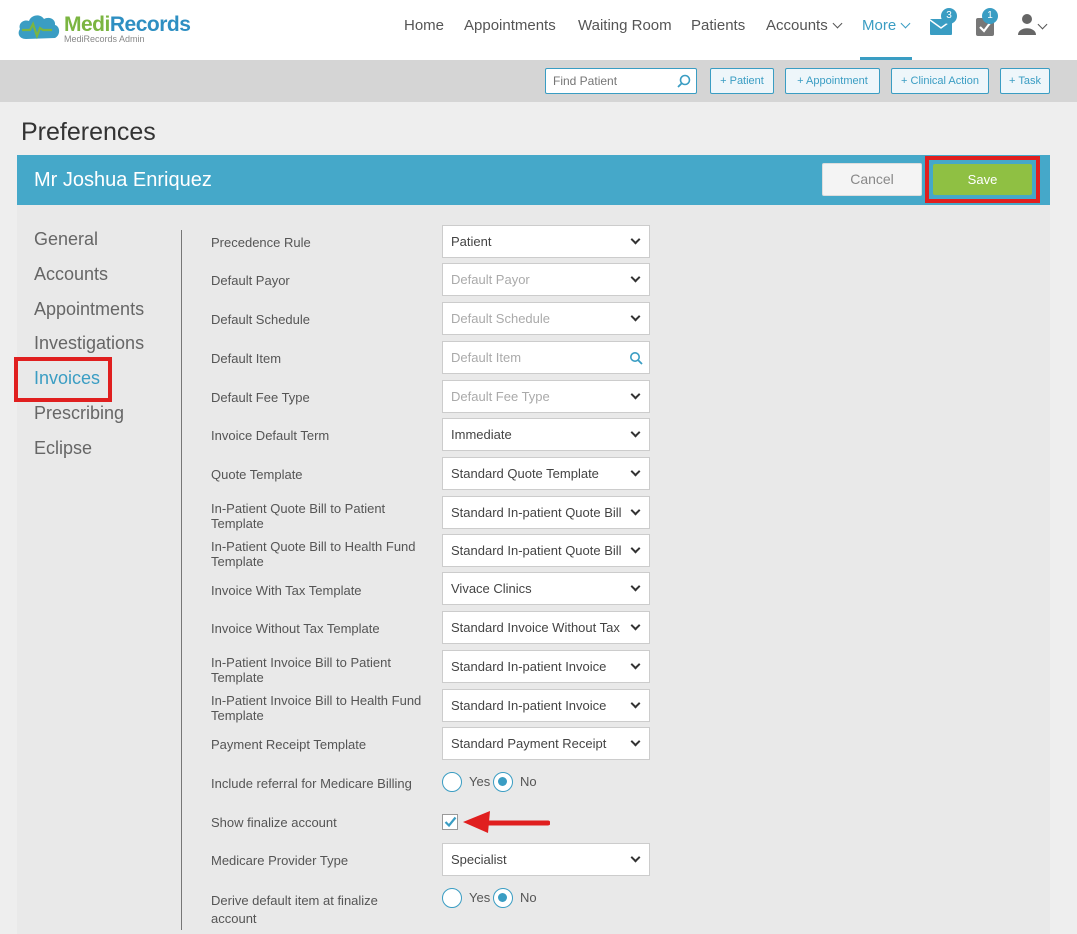 The height and width of the screenshot is (934, 1077). Describe the element at coordinates (424, 25) in the screenshot. I see `nav-home: Home` at that location.